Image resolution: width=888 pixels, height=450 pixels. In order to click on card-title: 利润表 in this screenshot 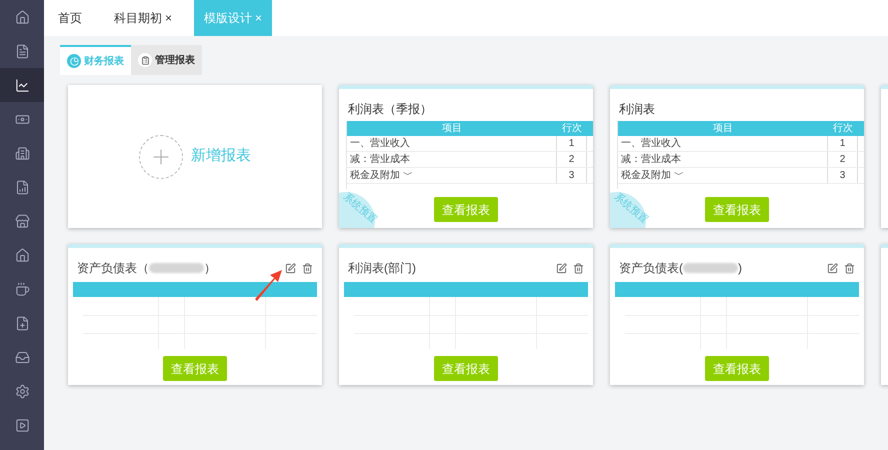, I will do `click(637, 109)`.